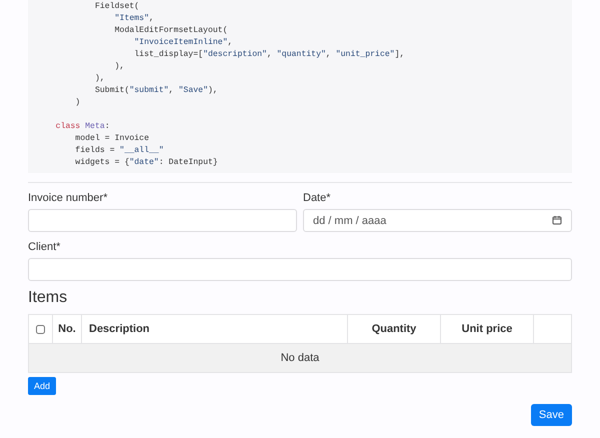 The image size is (600, 438). Describe the element at coordinates (112, 138) in the screenshot. I see `code-line: model = Invoice` at that location.